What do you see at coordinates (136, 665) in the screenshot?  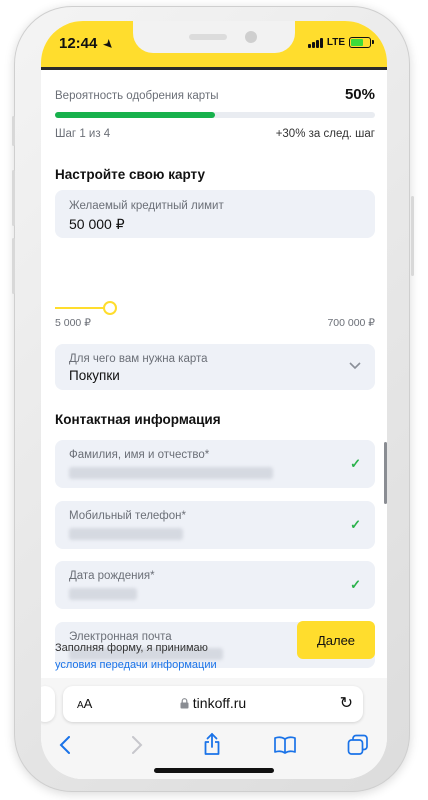 I see `consent-link: условия передачи информации` at bounding box center [136, 665].